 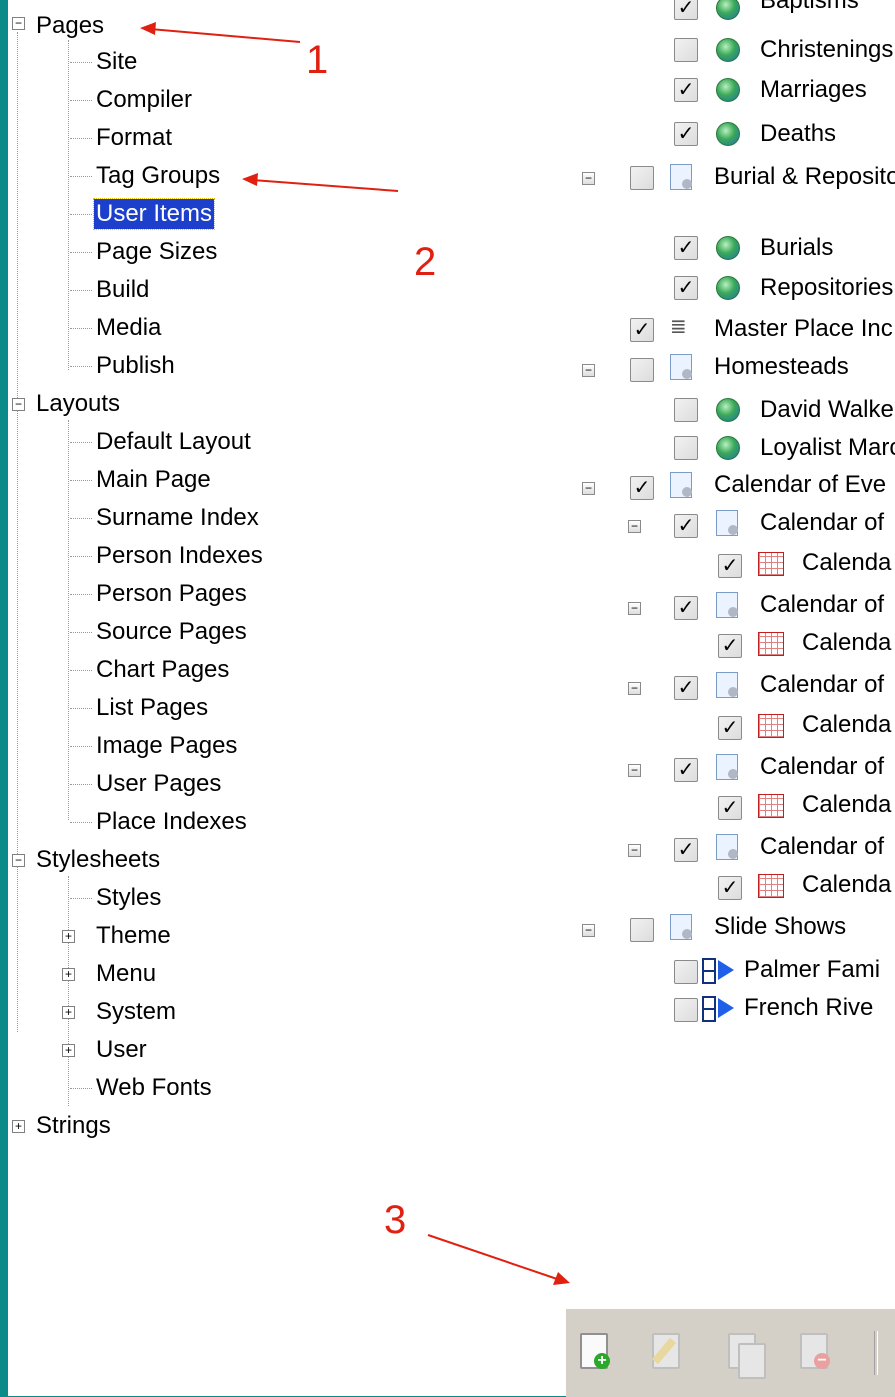 What do you see at coordinates (686, 90) in the screenshot?
I see `checkbox-marriages: ✓` at bounding box center [686, 90].